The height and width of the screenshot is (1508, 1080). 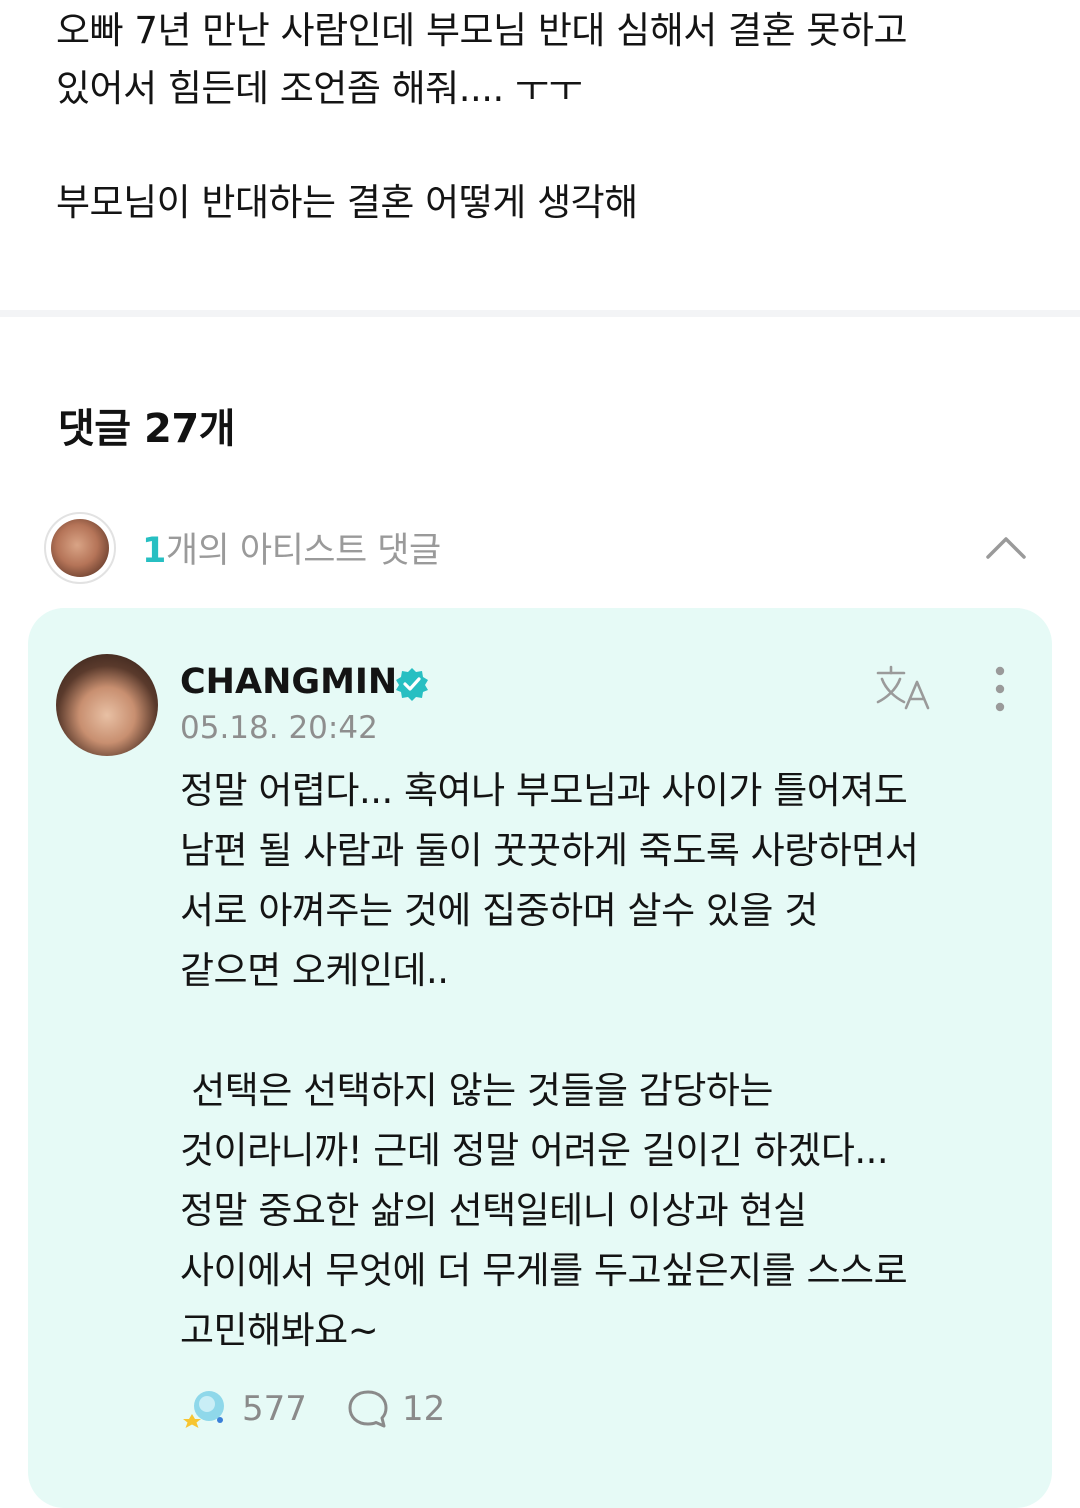 What do you see at coordinates (424, 1409) in the screenshot?
I see `reply-count: 12` at bounding box center [424, 1409].